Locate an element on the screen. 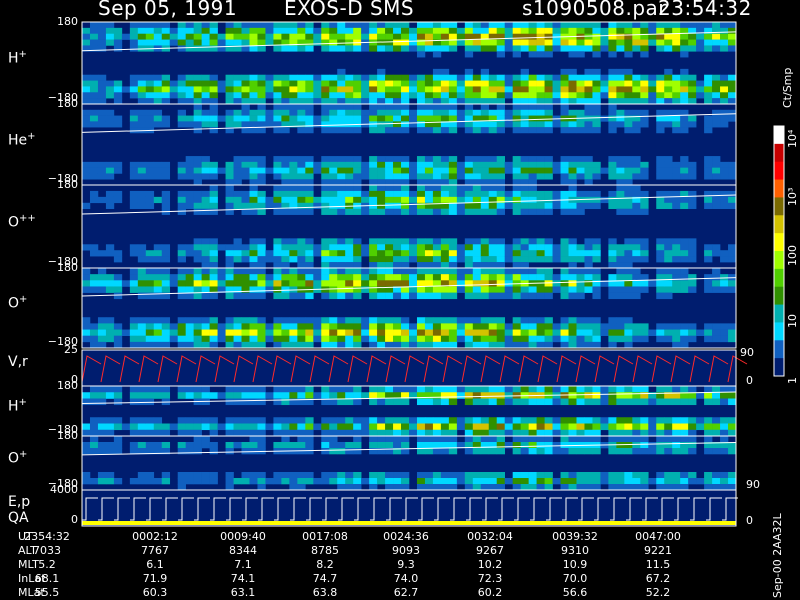 Image resolution: width=800 pixels, height=600 pixels. y-tick-top: 25 is located at coordinates (71, 349).